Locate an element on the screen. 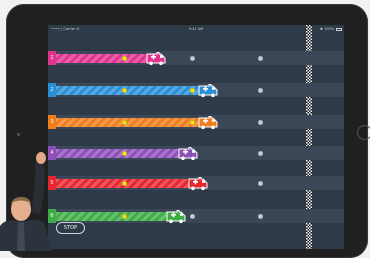 Image resolution: width=370 pixels, height=258 pixels. camera-dot is located at coordinates (18, 134).